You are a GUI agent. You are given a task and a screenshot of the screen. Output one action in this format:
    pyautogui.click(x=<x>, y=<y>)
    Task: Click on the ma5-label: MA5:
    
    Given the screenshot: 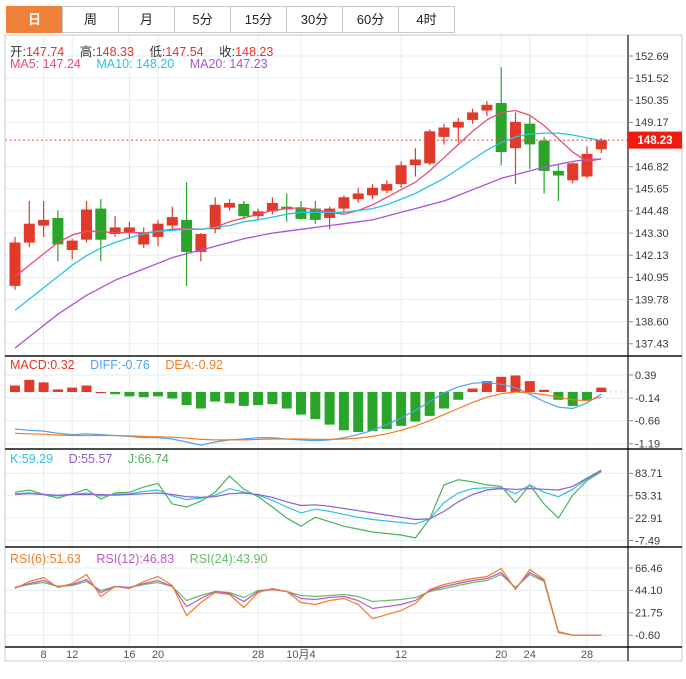 What is the action you would take?
    pyautogui.click(x=26, y=64)
    